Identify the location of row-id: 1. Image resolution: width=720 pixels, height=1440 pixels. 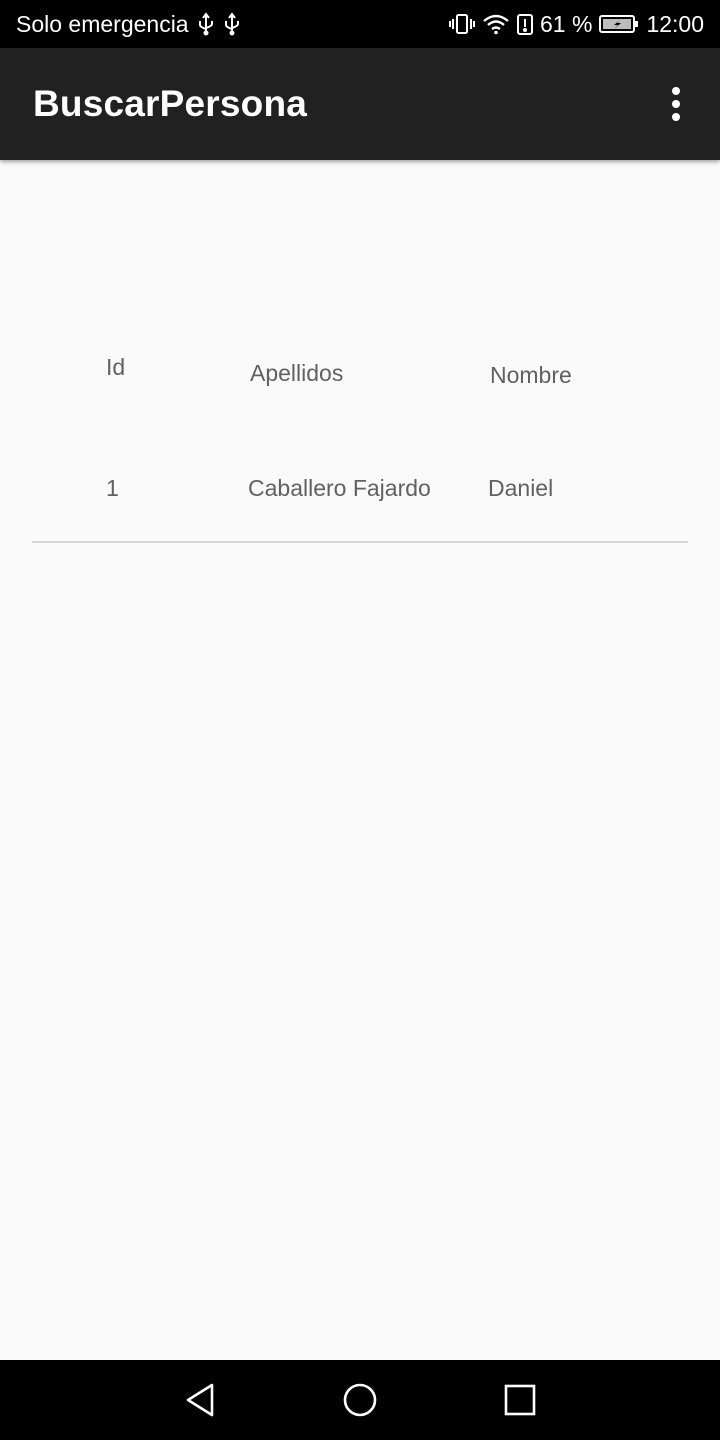
(112, 488).